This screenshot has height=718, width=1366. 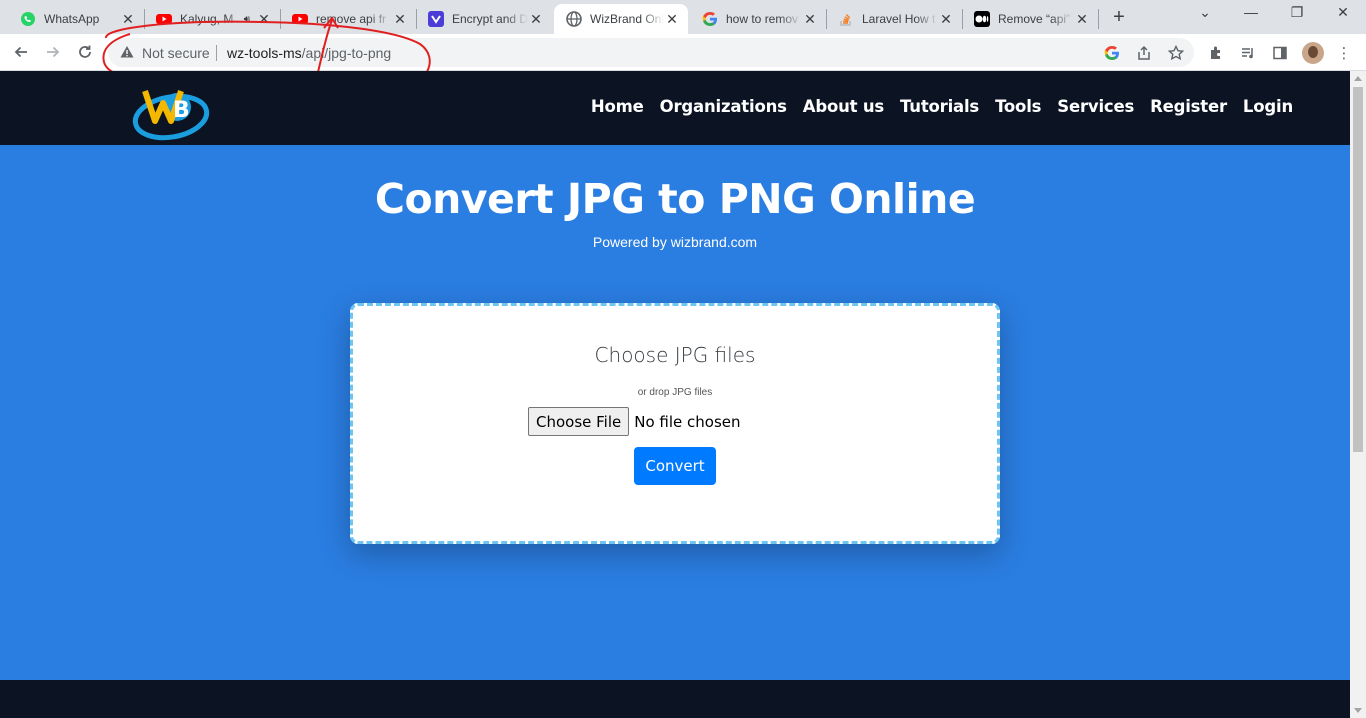 What do you see at coordinates (85, 52) in the screenshot?
I see `reload-icon` at bounding box center [85, 52].